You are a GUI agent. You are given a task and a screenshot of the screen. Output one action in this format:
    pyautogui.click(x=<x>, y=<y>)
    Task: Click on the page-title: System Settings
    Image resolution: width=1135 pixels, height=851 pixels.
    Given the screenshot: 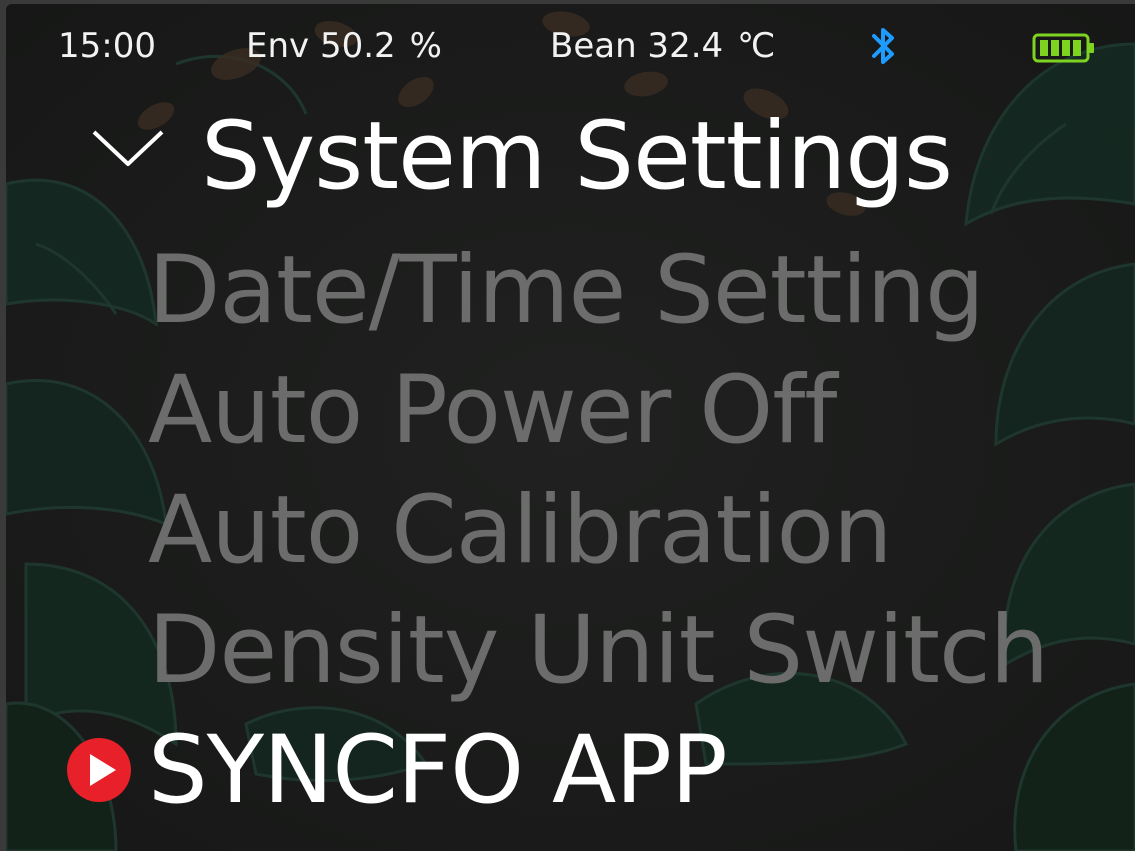 What is the action you would take?
    pyautogui.click(x=577, y=156)
    